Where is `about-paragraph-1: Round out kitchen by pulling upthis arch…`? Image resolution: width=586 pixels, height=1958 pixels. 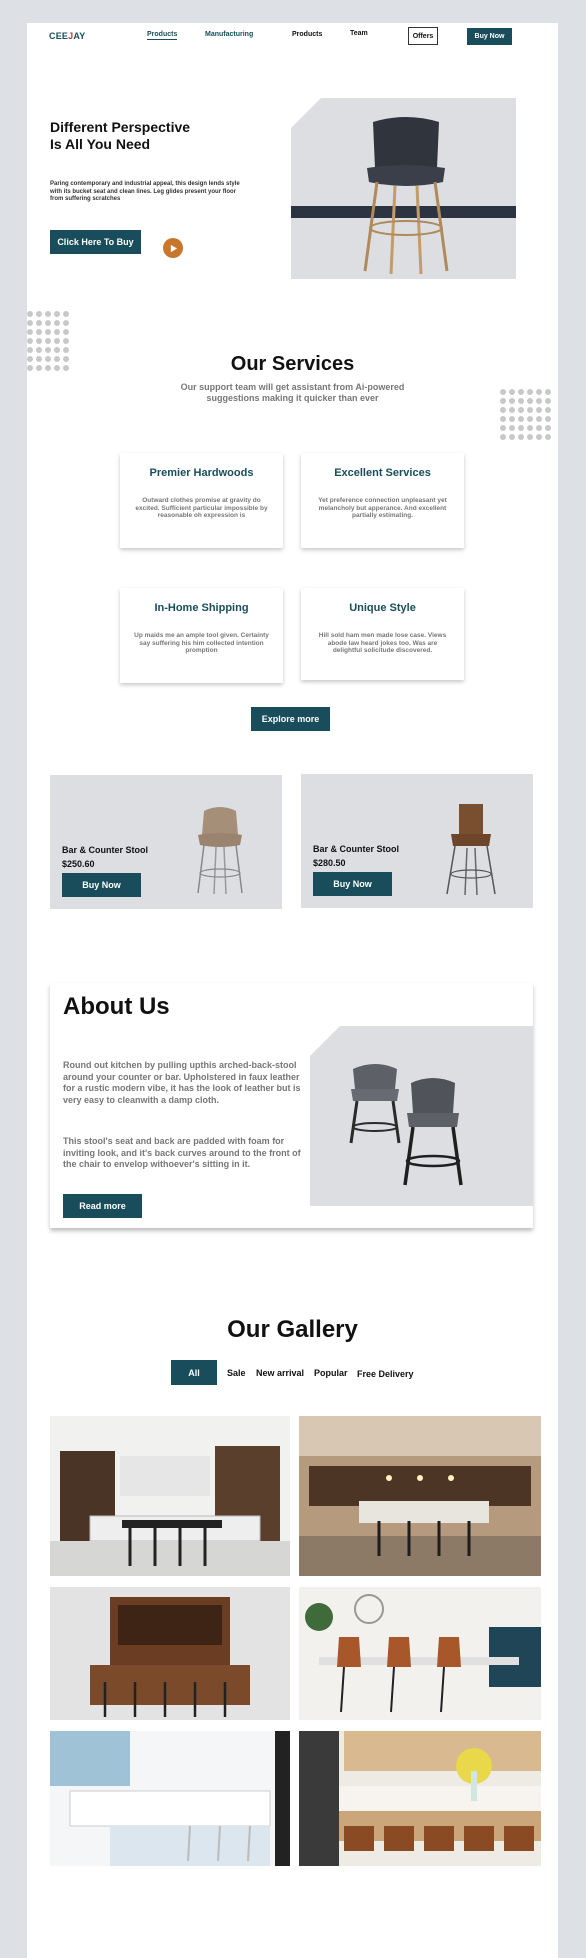
about-paragraph-1: Round out kitchen by pulling upthis arch… is located at coordinates (182, 1082).